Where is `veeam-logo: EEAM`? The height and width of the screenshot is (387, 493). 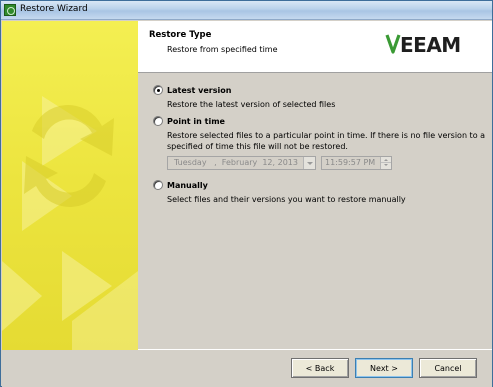 veeam-logo: EEAM is located at coordinates (432, 44).